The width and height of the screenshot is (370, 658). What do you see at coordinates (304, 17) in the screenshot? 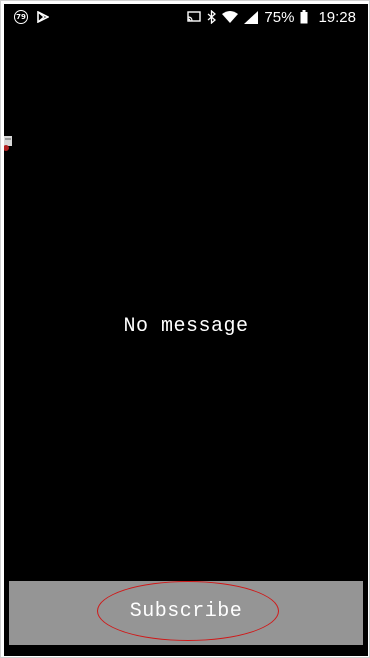
I see `battery-icon` at bounding box center [304, 17].